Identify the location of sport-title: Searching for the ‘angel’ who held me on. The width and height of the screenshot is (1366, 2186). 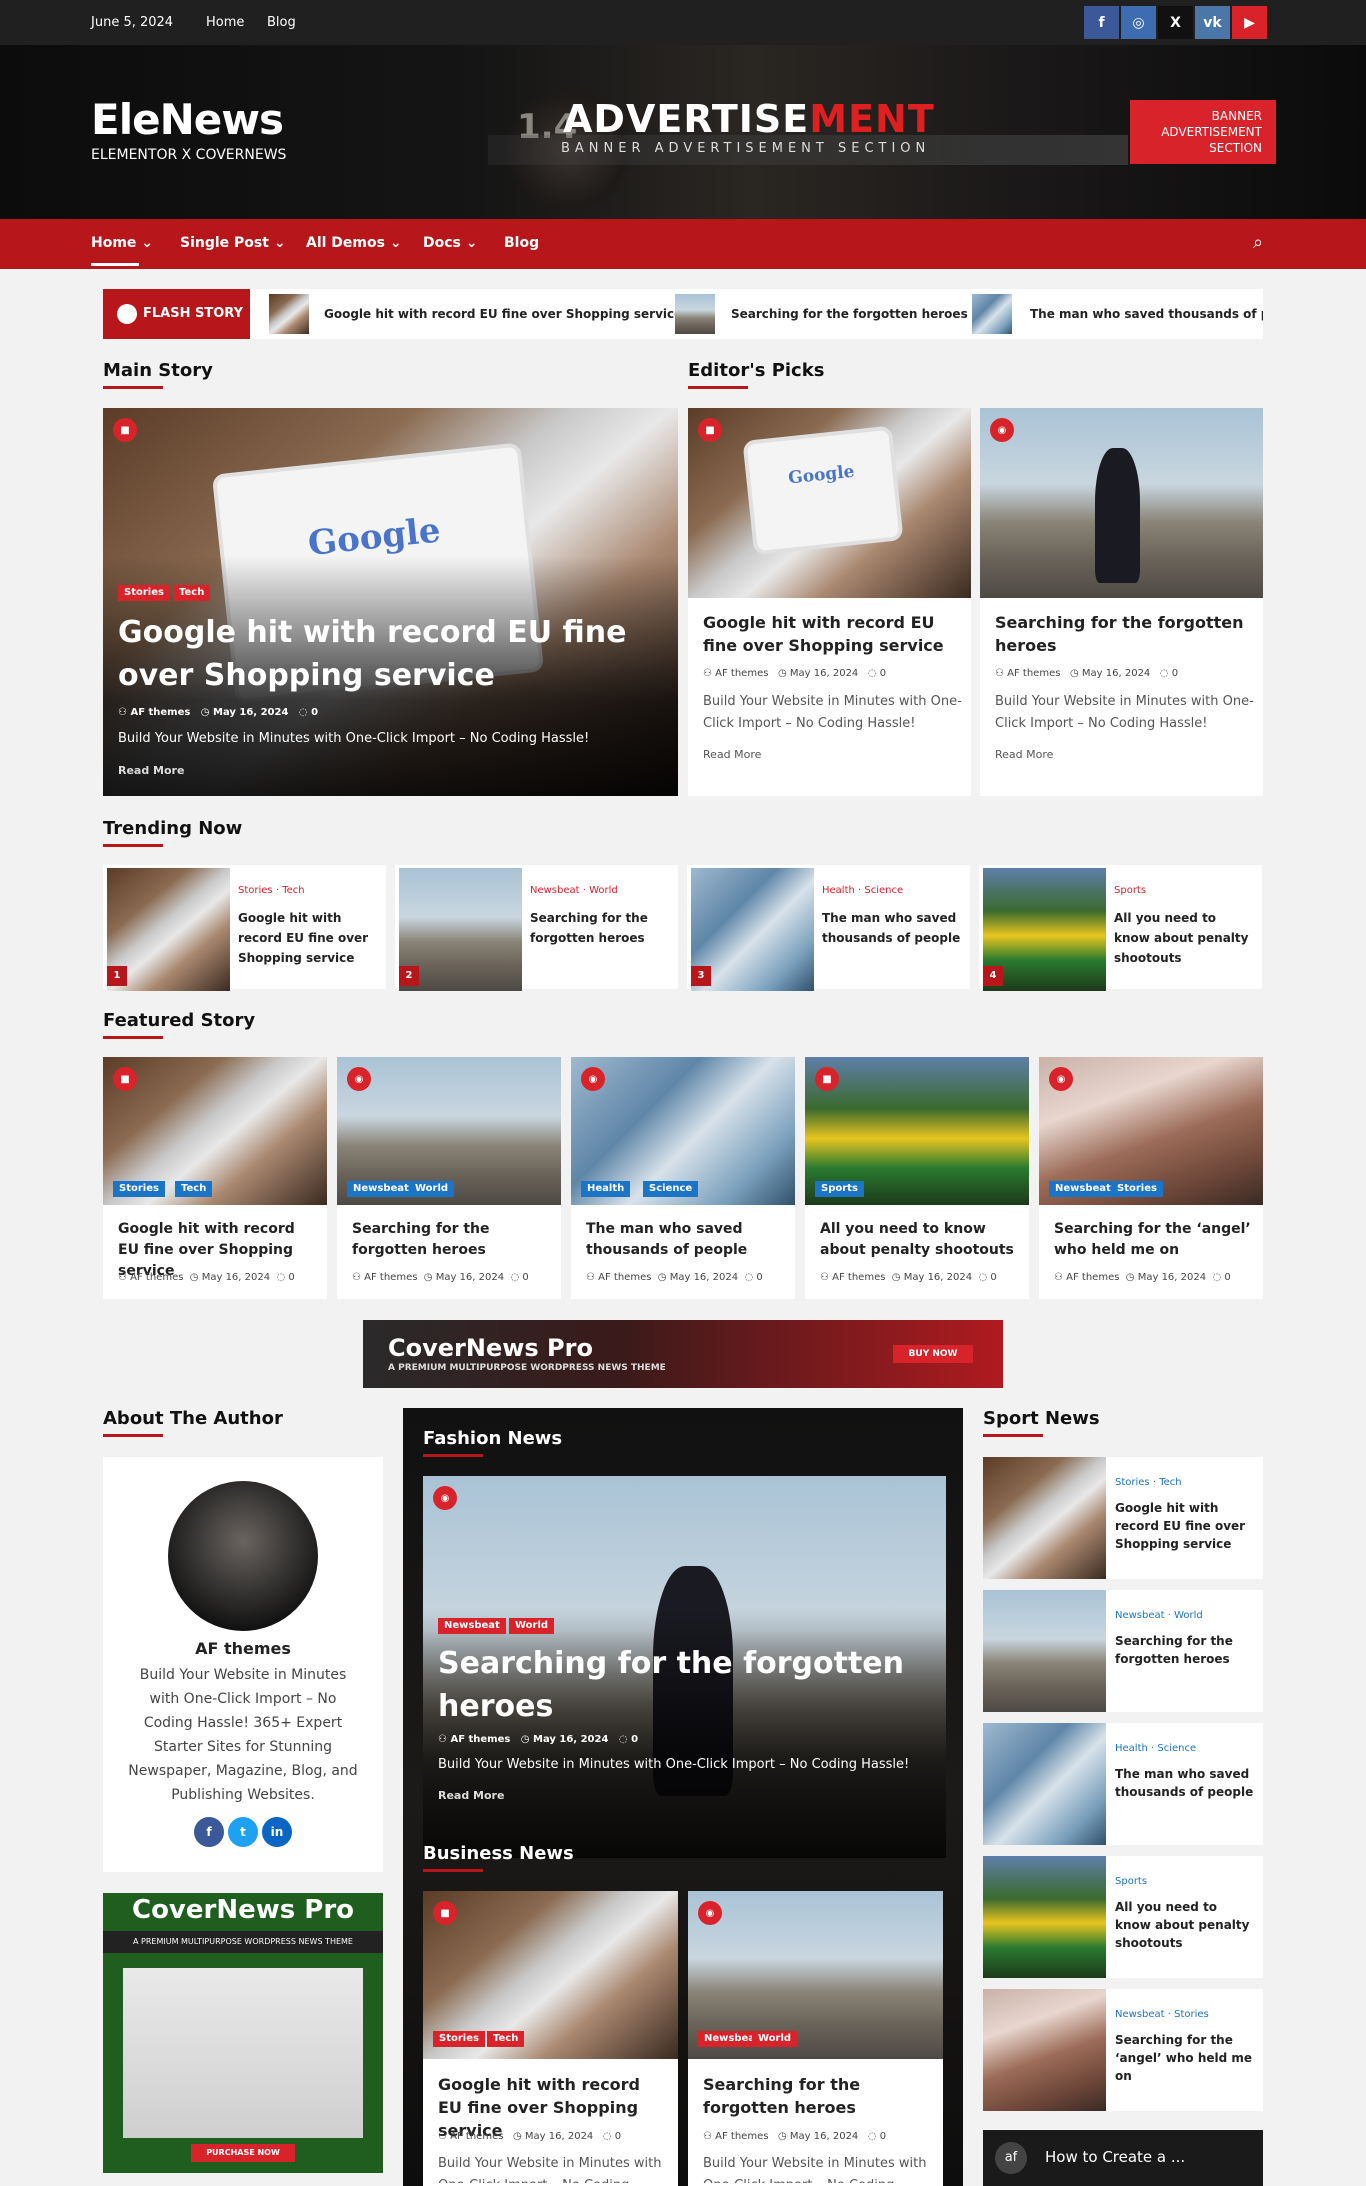
(1185, 2058).